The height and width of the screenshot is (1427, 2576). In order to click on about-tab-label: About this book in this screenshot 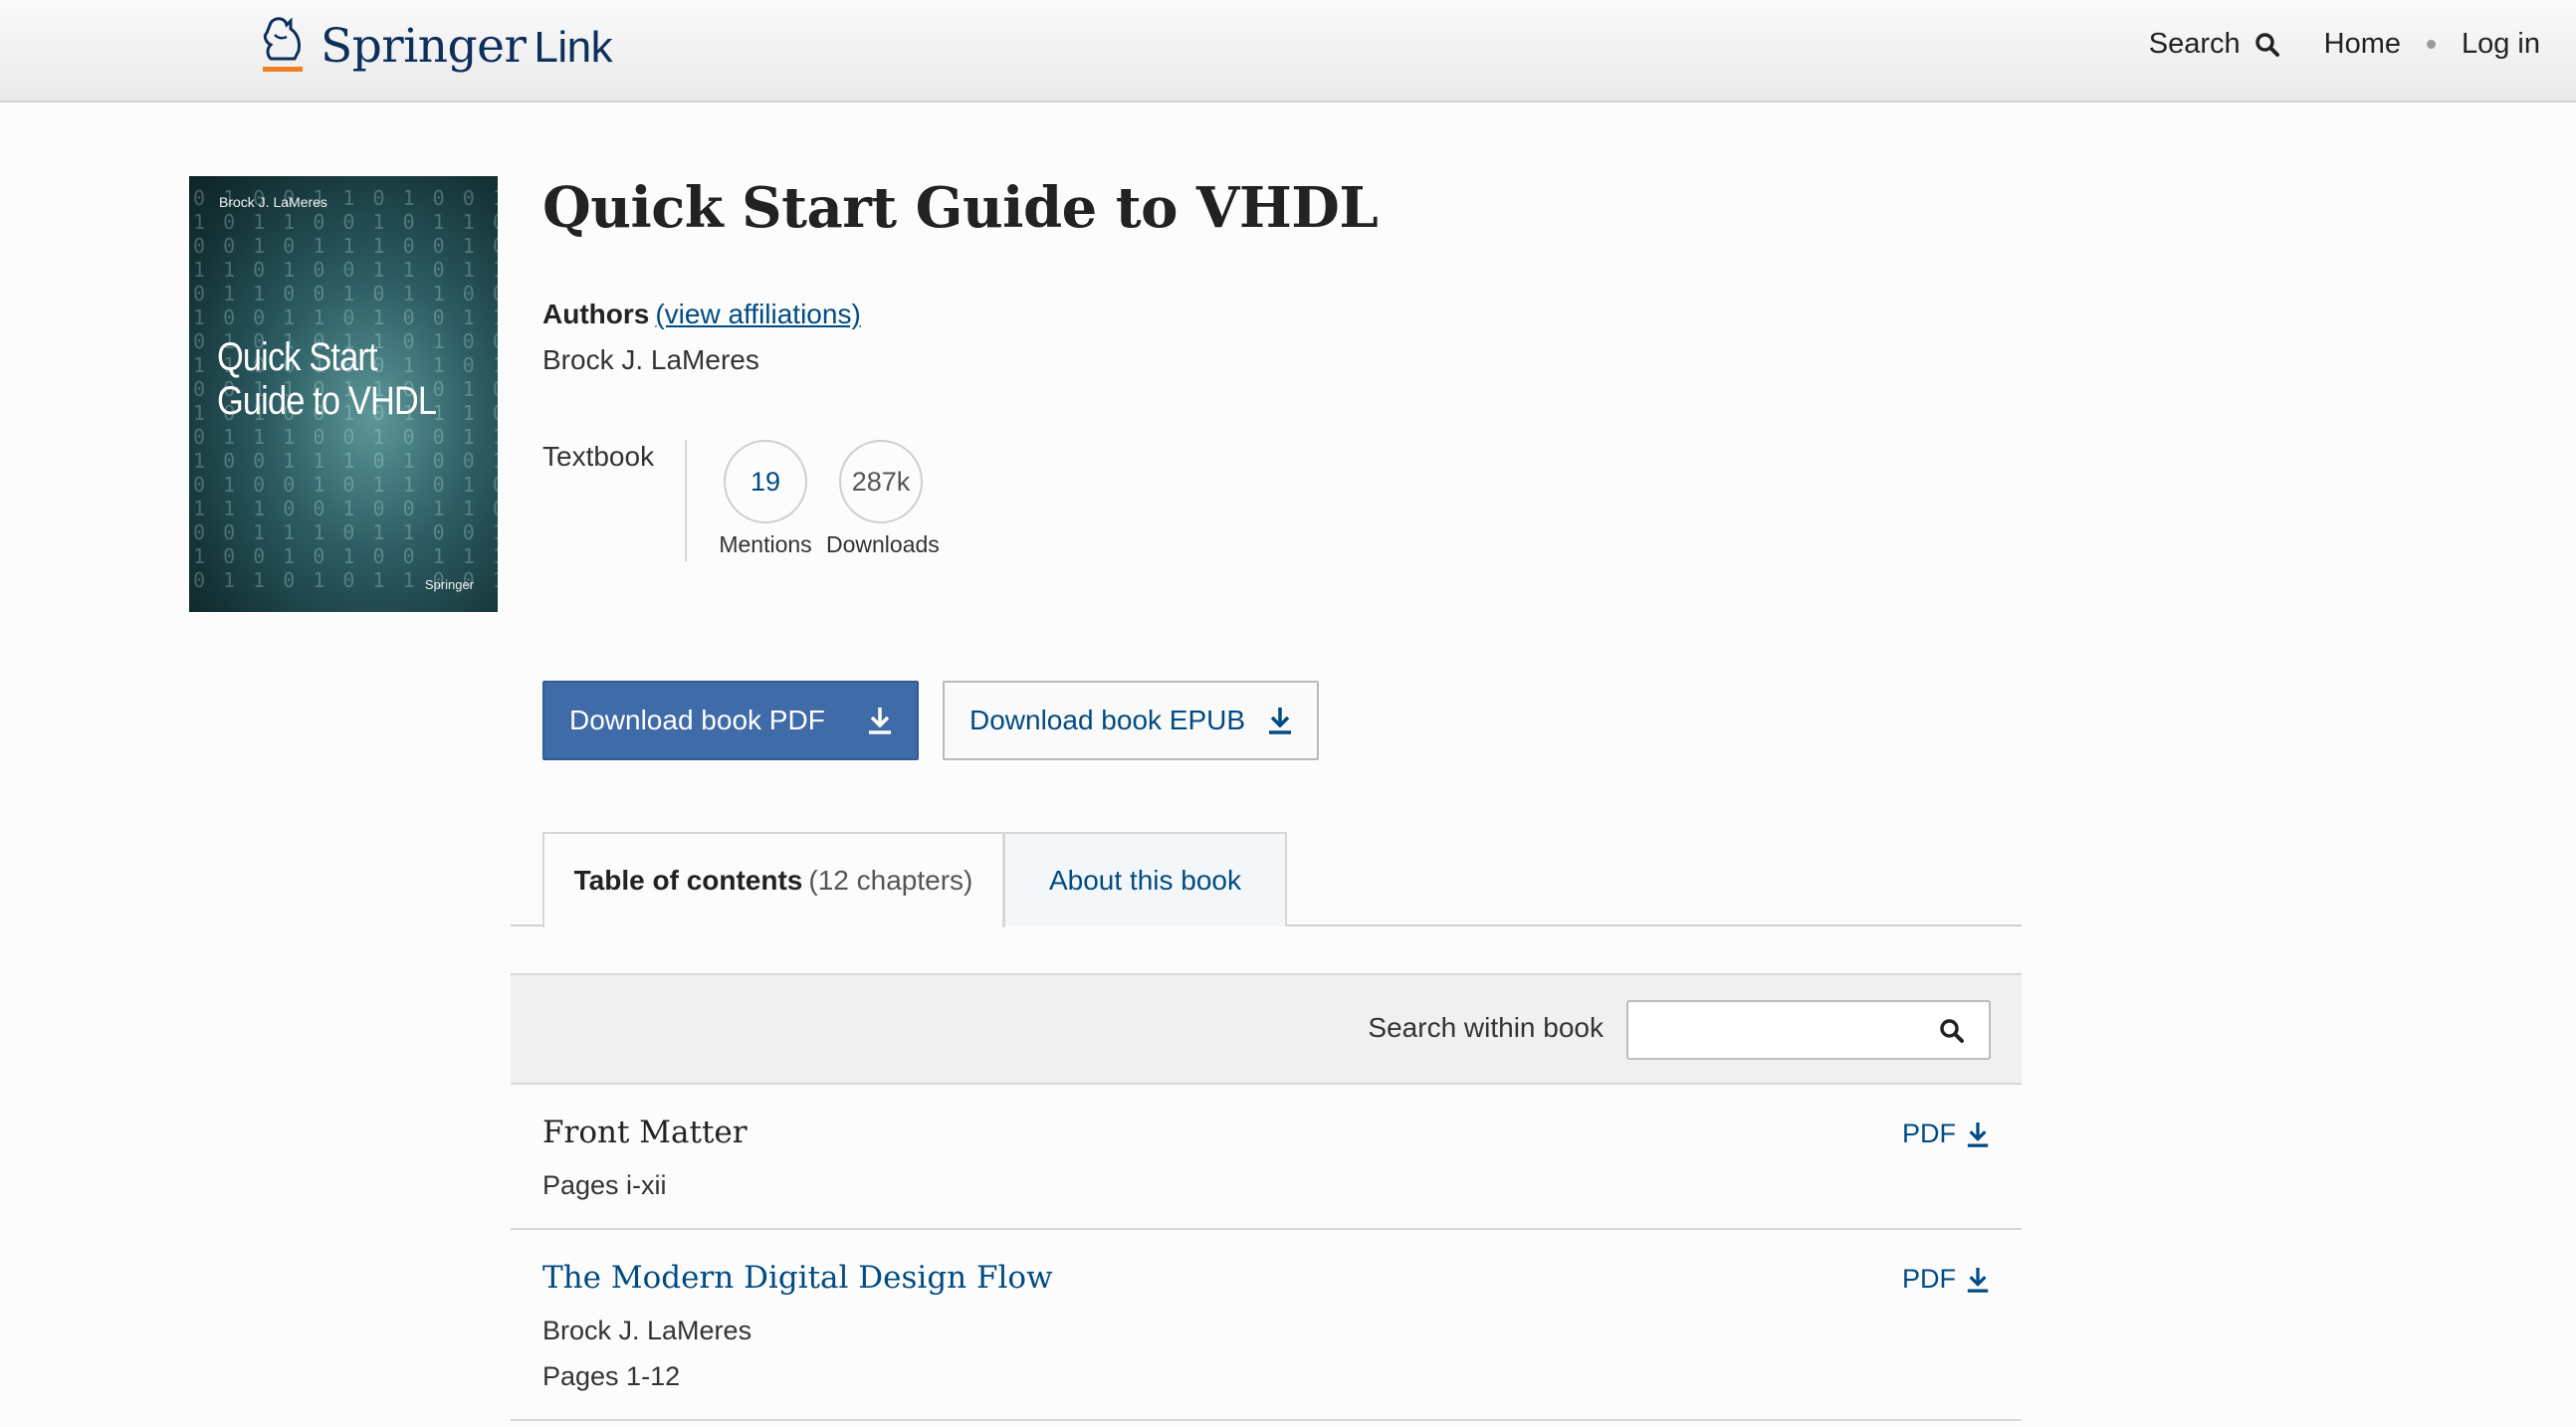, I will do `click(1145, 880)`.